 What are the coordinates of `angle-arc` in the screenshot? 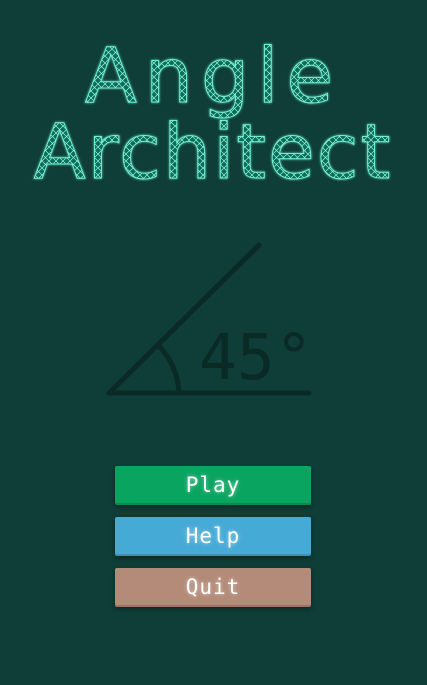 It's located at (168, 369).